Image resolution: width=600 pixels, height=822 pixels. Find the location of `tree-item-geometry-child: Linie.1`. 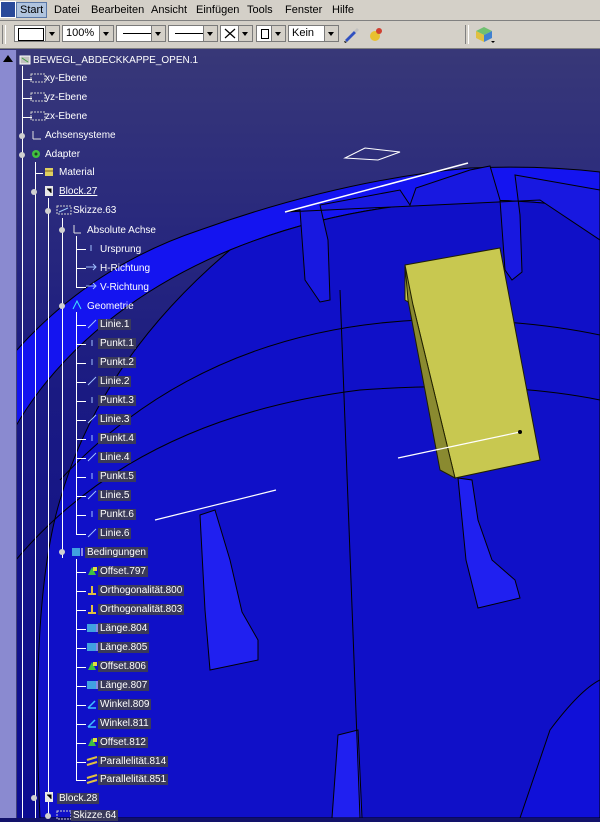

tree-item-geometry-child: Linie.1 is located at coordinates (114, 324).